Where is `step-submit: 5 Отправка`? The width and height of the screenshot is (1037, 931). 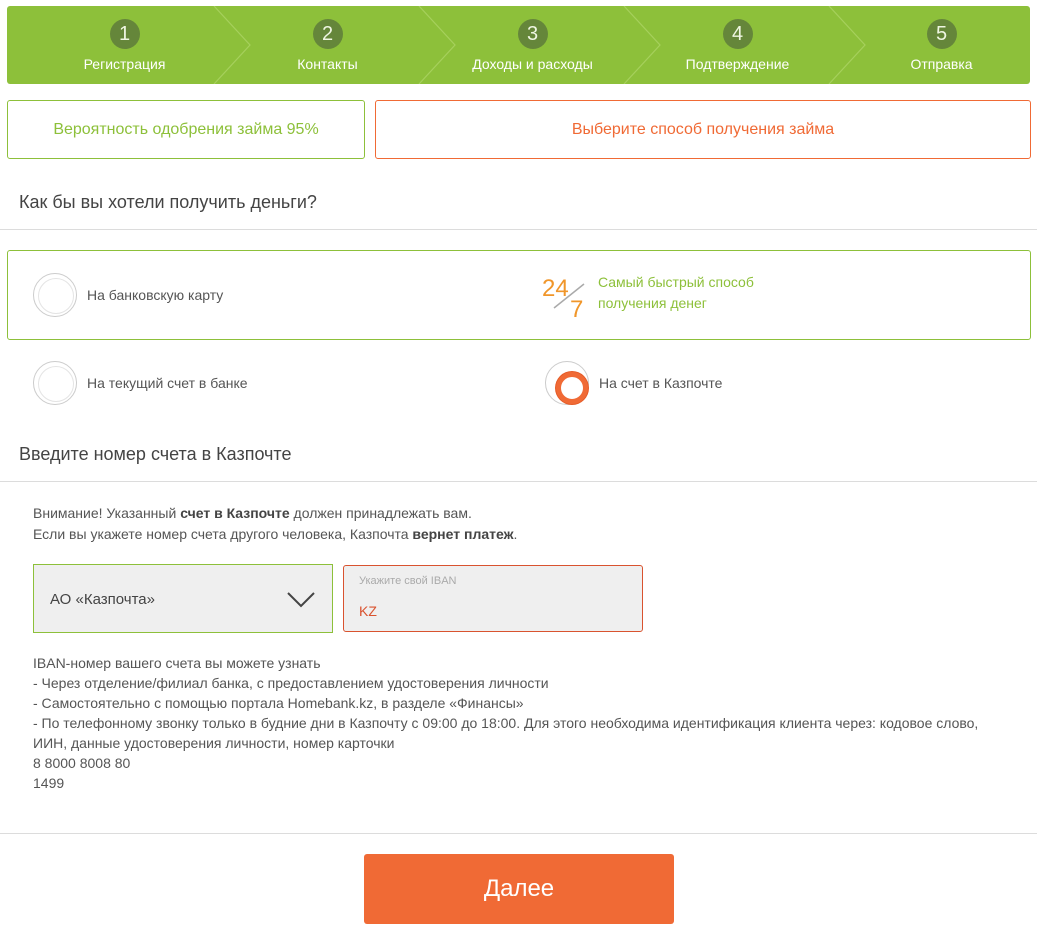 step-submit: 5 Отправка is located at coordinates (934, 45).